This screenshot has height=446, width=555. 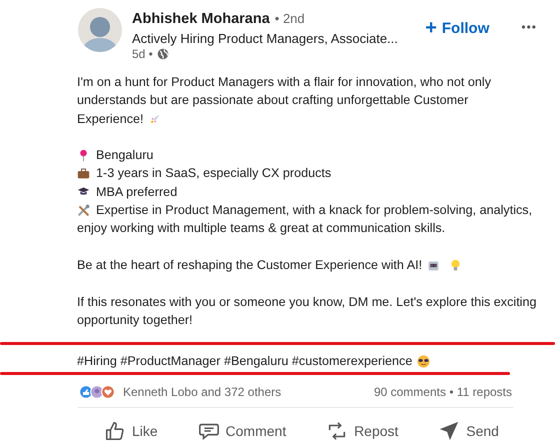 What do you see at coordinates (100, 30) in the screenshot?
I see `avatar` at bounding box center [100, 30].